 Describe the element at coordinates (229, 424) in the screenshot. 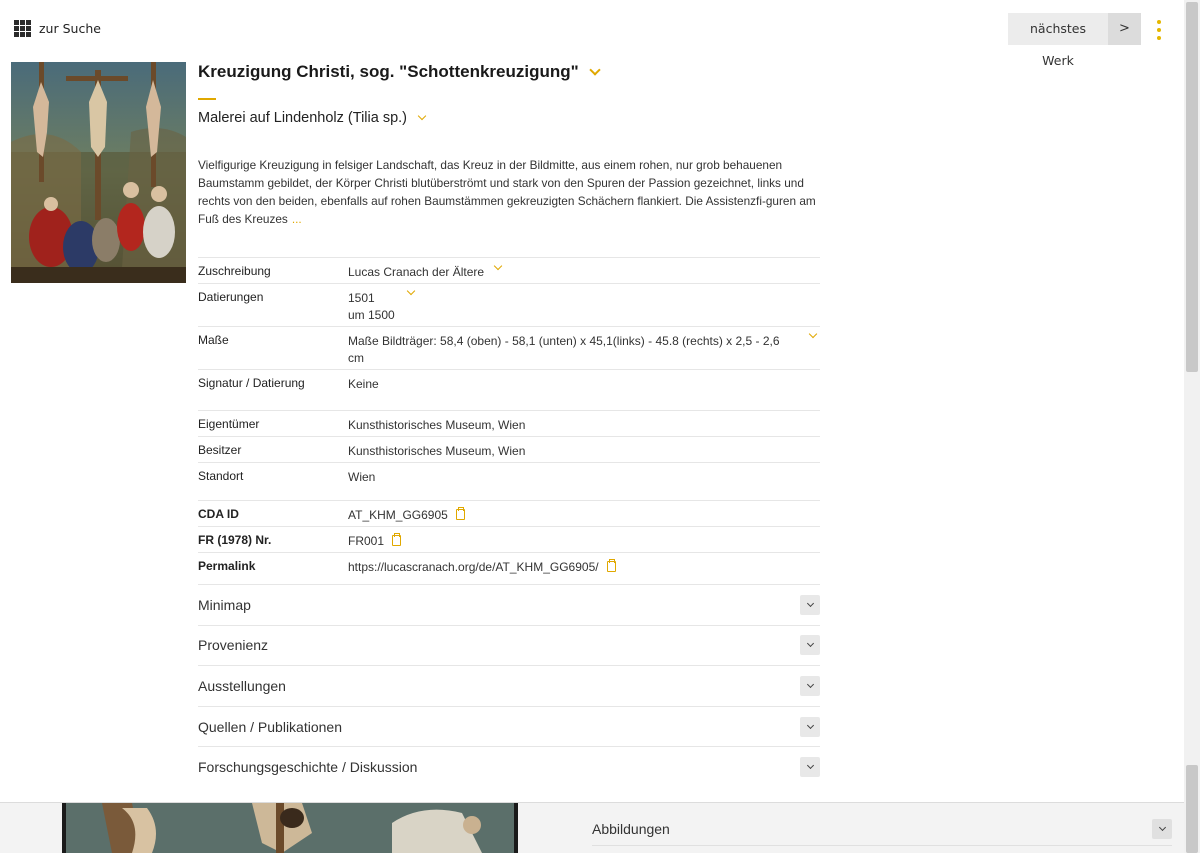

I see `meta-label: Eigentümer` at that location.